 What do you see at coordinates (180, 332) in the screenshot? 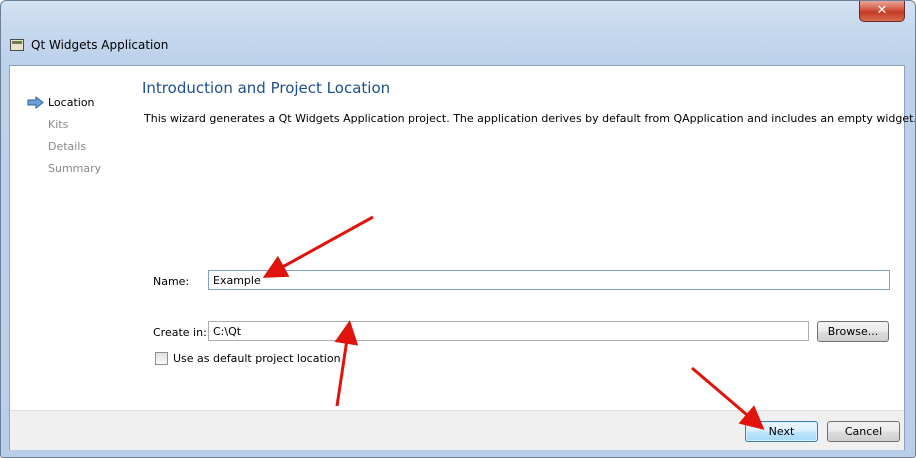
I see `create-in-label: Create in:` at bounding box center [180, 332].